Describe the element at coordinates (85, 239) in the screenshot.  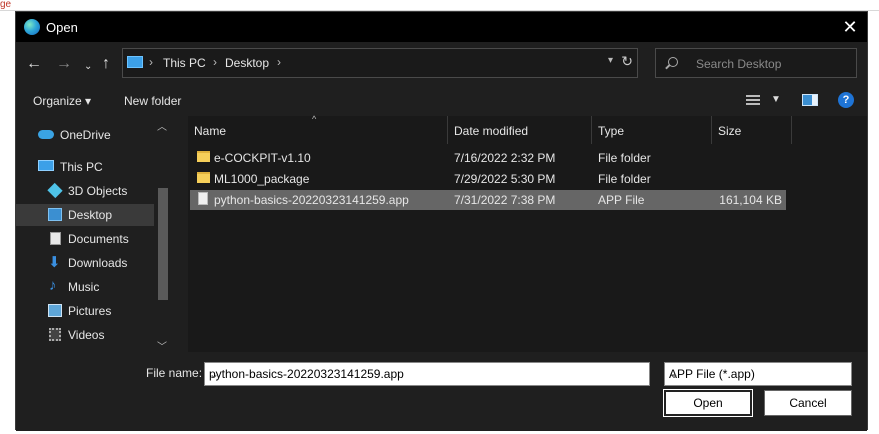
I see `nav-item-documents: Documents` at that location.